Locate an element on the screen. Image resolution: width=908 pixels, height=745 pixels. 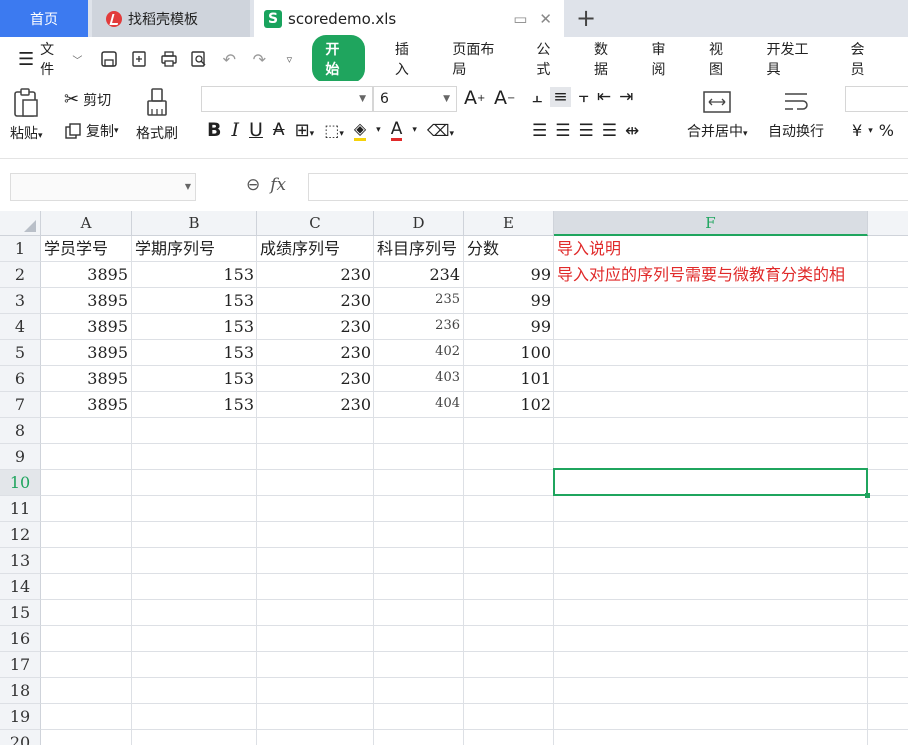
increase-indent-icon: ⇥ is located at coordinates (626, 97).